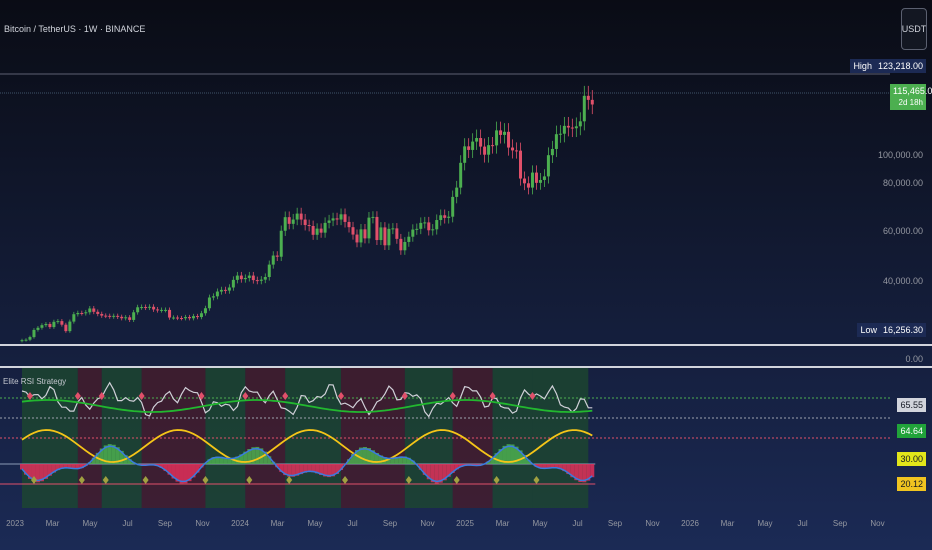 Image resolution: width=932 pixels, height=550 pixels. Describe the element at coordinates (877, 523) in the screenshot. I see `time-axis-label: Nov` at that location.